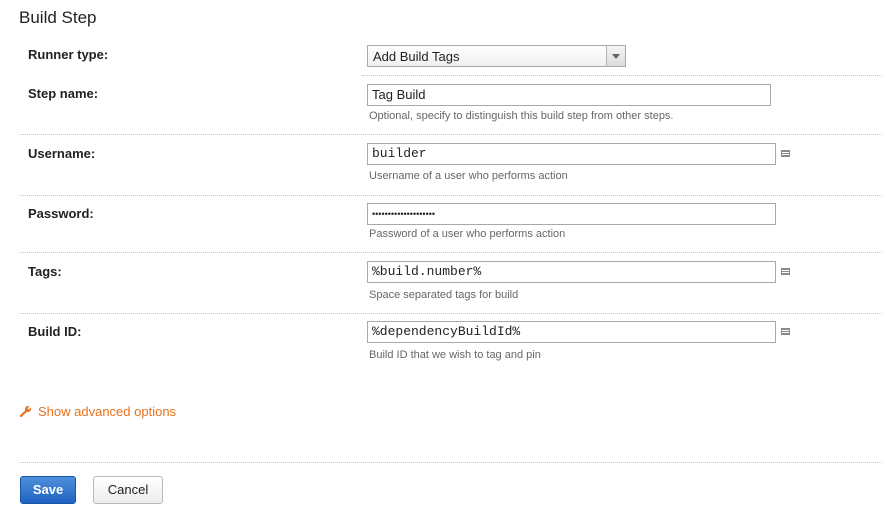 This screenshot has height=521, width=886. Describe the element at coordinates (569, 95) in the screenshot. I see `step-name-input: Tag Build` at that location.